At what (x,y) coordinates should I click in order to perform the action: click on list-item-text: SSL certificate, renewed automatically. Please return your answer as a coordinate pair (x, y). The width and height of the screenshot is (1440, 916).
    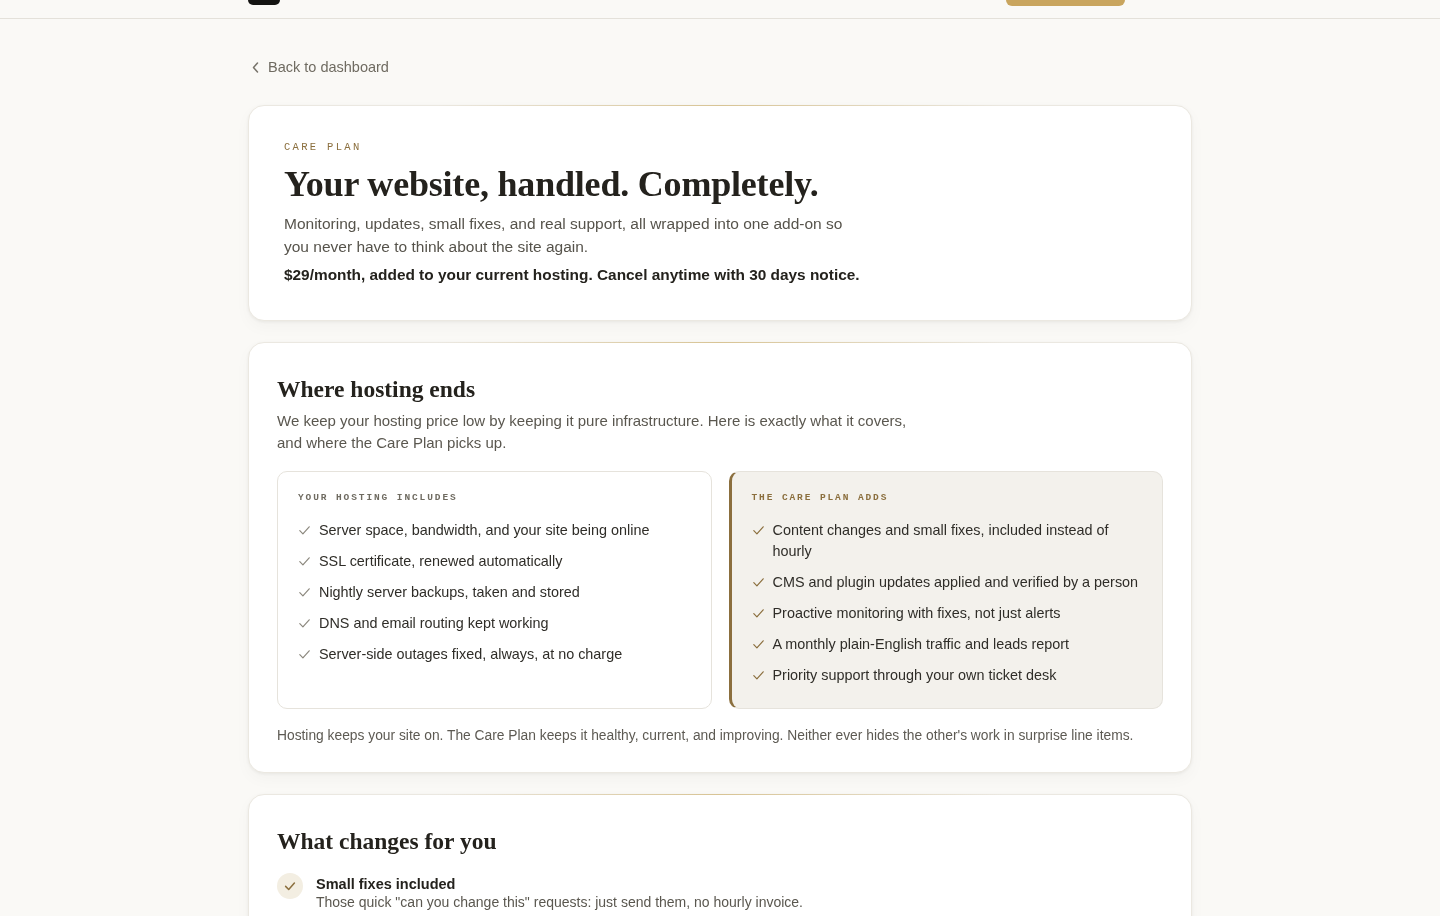
    Looking at the image, I should click on (441, 561).